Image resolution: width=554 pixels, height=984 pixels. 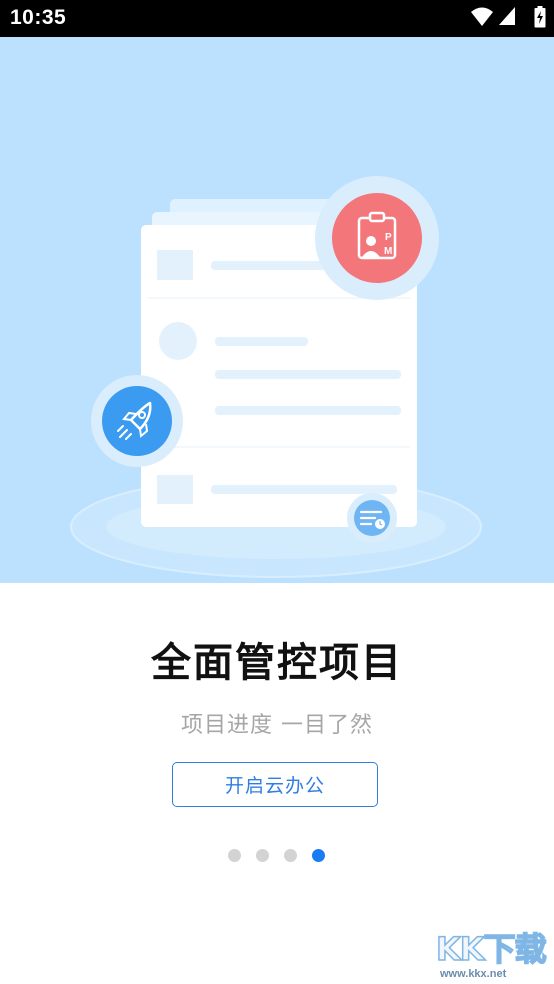 What do you see at coordinates (137, 421) in the screenshot?
I see `rocket-badge` at bounding box center [137, 421].